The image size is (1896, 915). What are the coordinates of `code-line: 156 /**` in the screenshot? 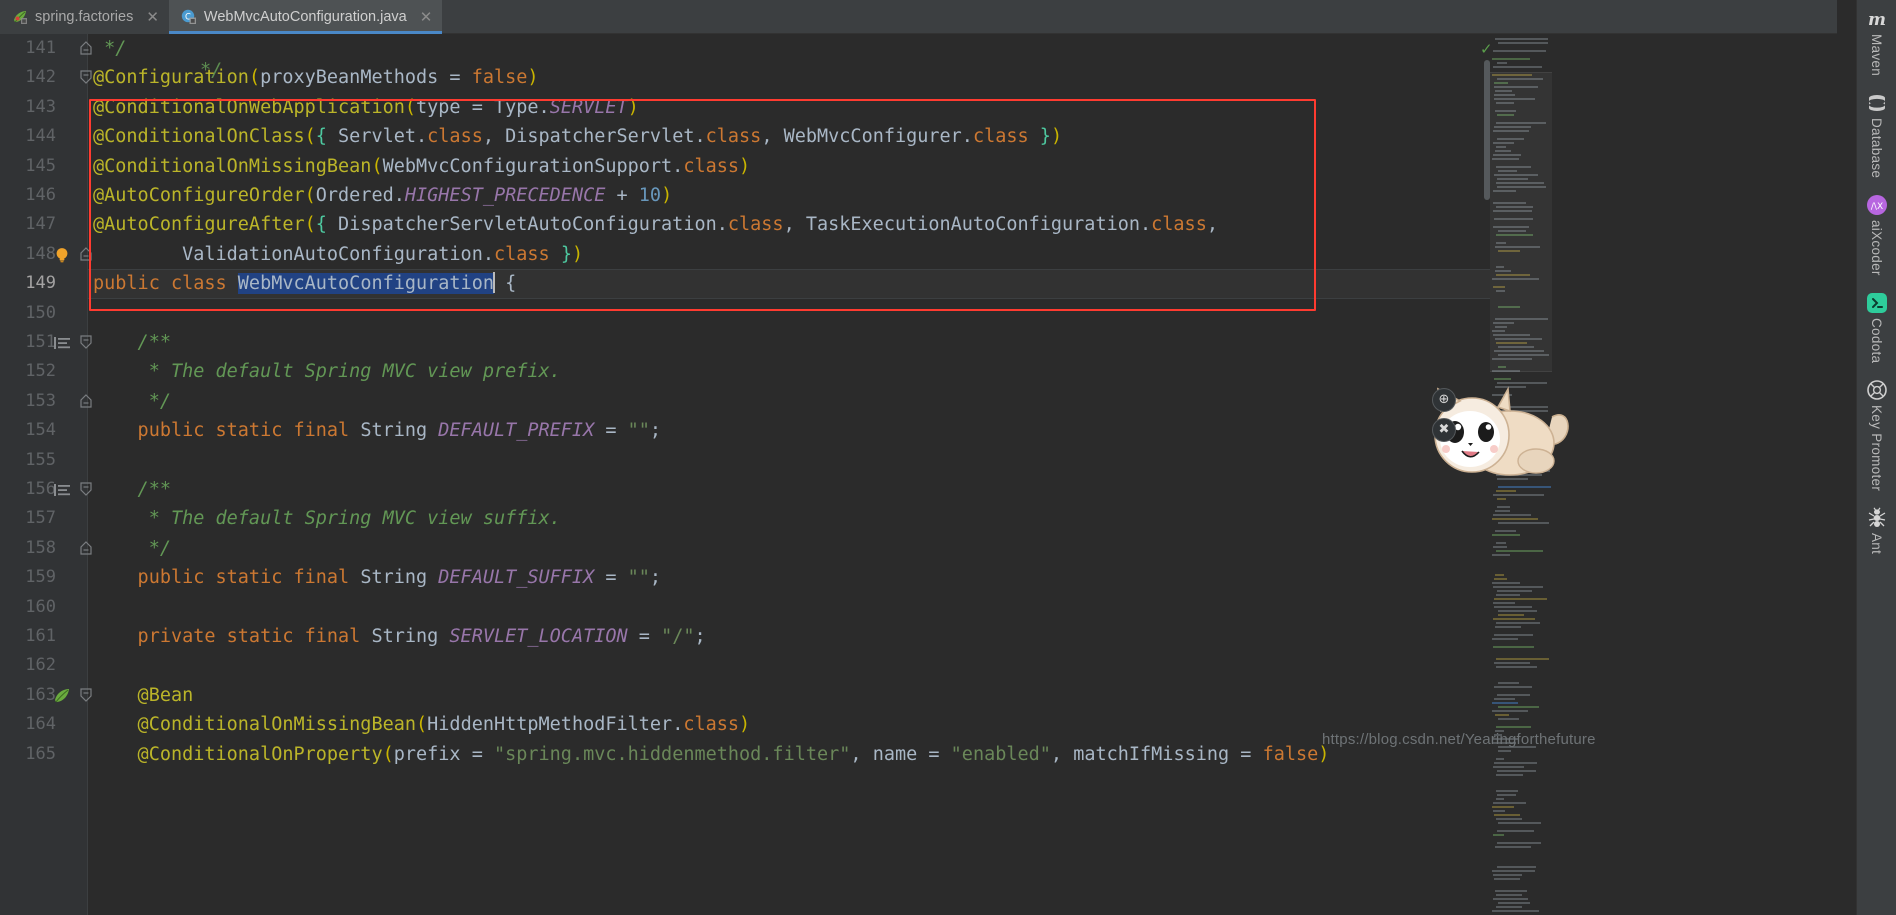 It's located at (745, 489).